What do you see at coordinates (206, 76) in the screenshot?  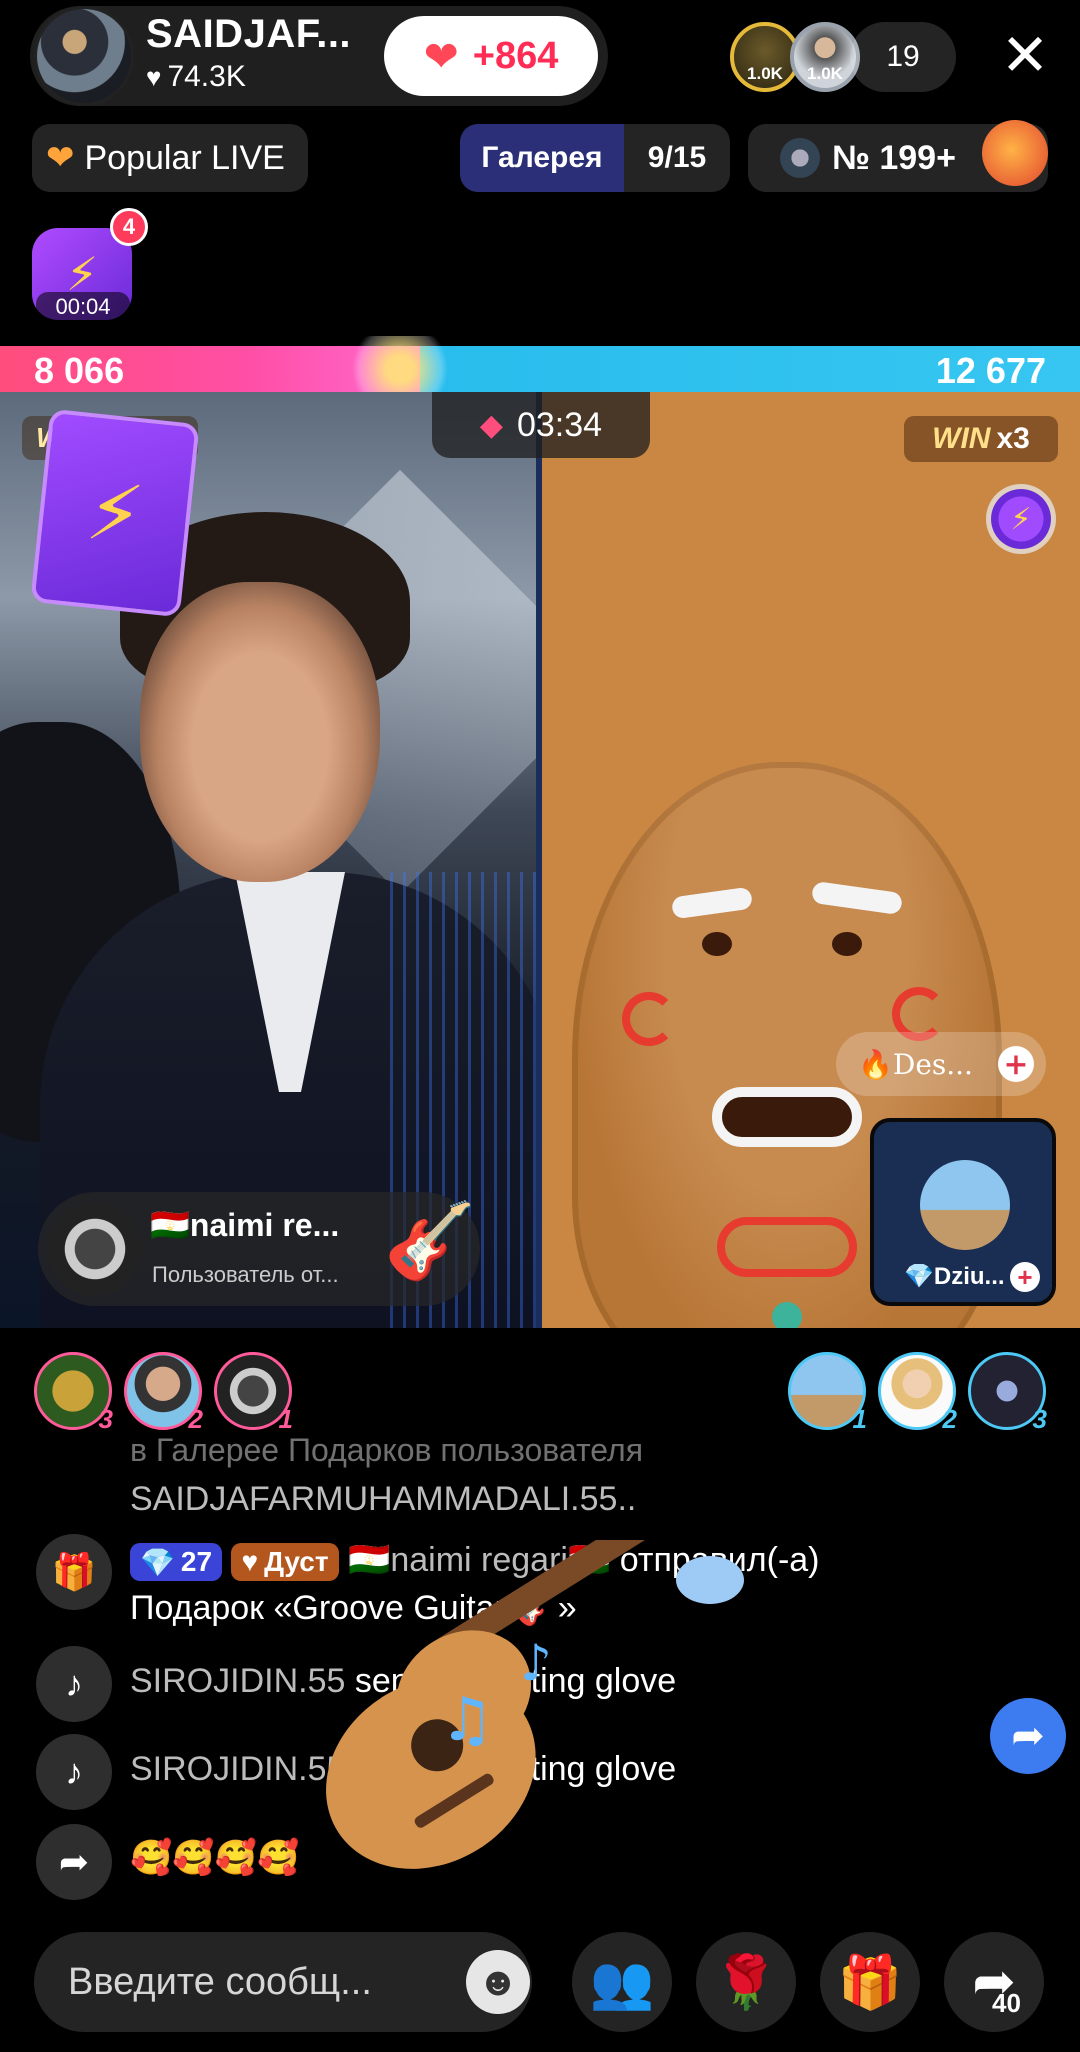 I see `host-likes-count: 74.3K` at bounding box center [206, 76].